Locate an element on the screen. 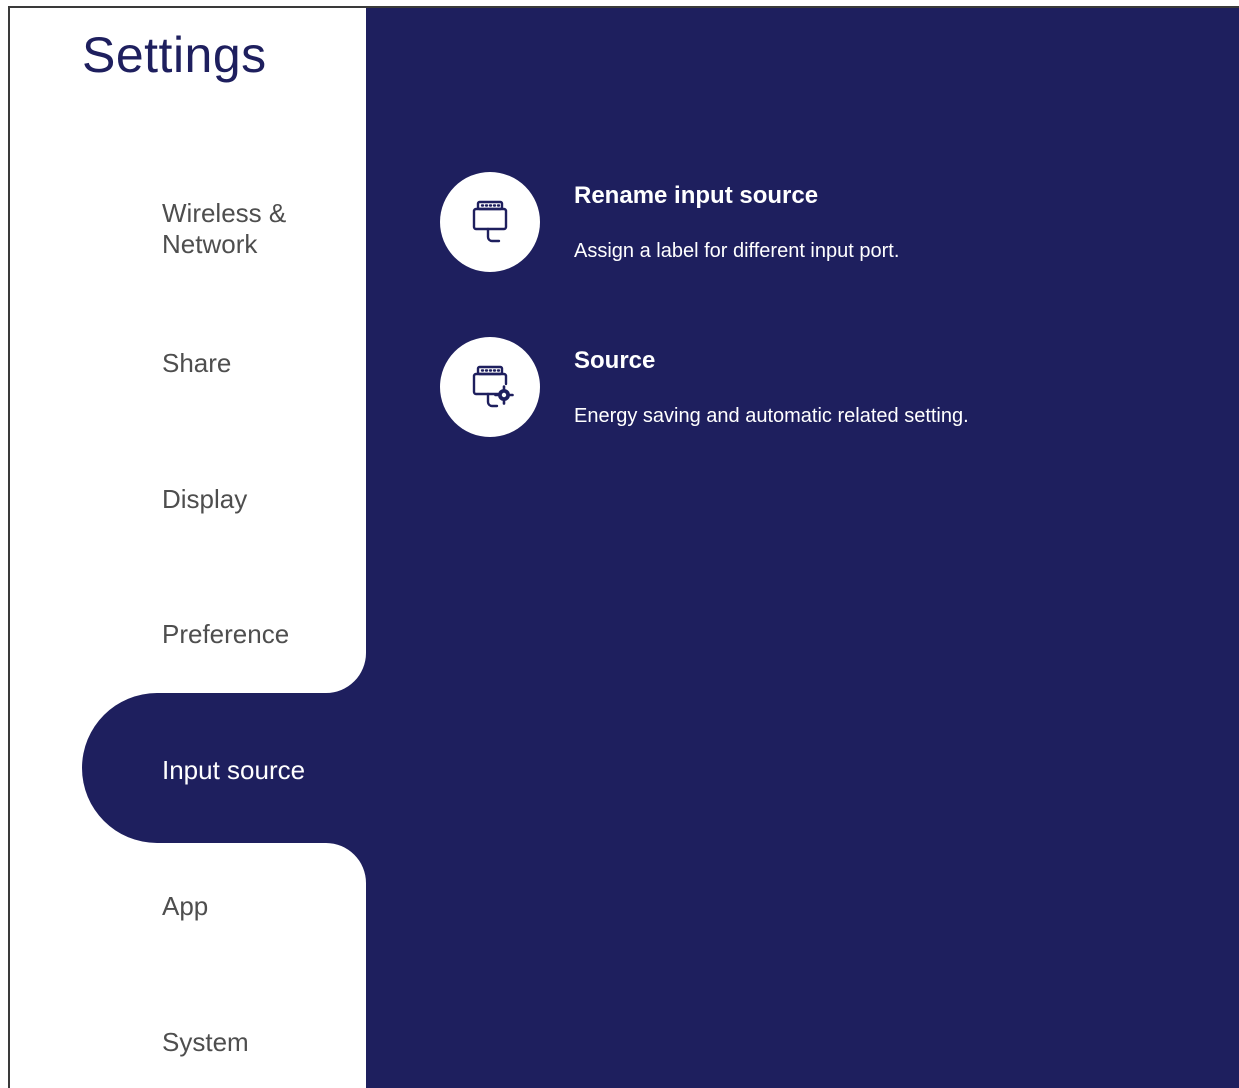 This screenshot has height=1088, width=1239. sidebar-item-label-line2: Network is located at coordinates (210, 244).